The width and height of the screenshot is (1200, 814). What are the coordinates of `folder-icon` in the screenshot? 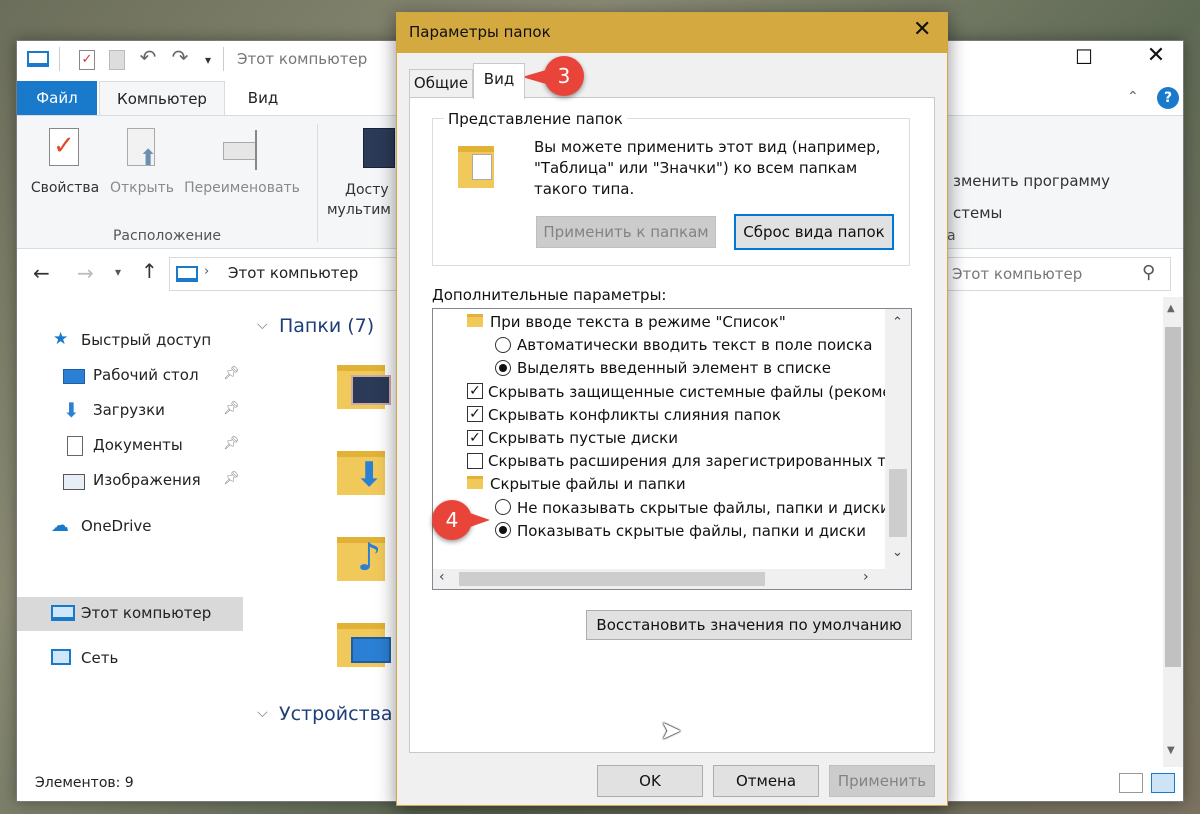 It's located at (475, 320).